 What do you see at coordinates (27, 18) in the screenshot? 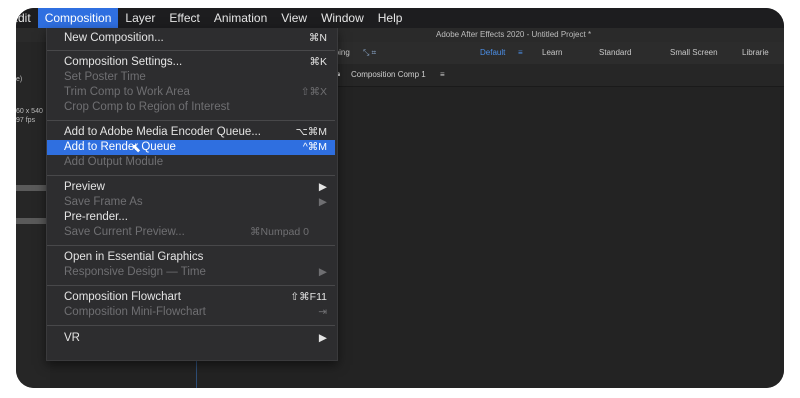
I see `menu-edit: Edit` at bounding box center [27, 18].